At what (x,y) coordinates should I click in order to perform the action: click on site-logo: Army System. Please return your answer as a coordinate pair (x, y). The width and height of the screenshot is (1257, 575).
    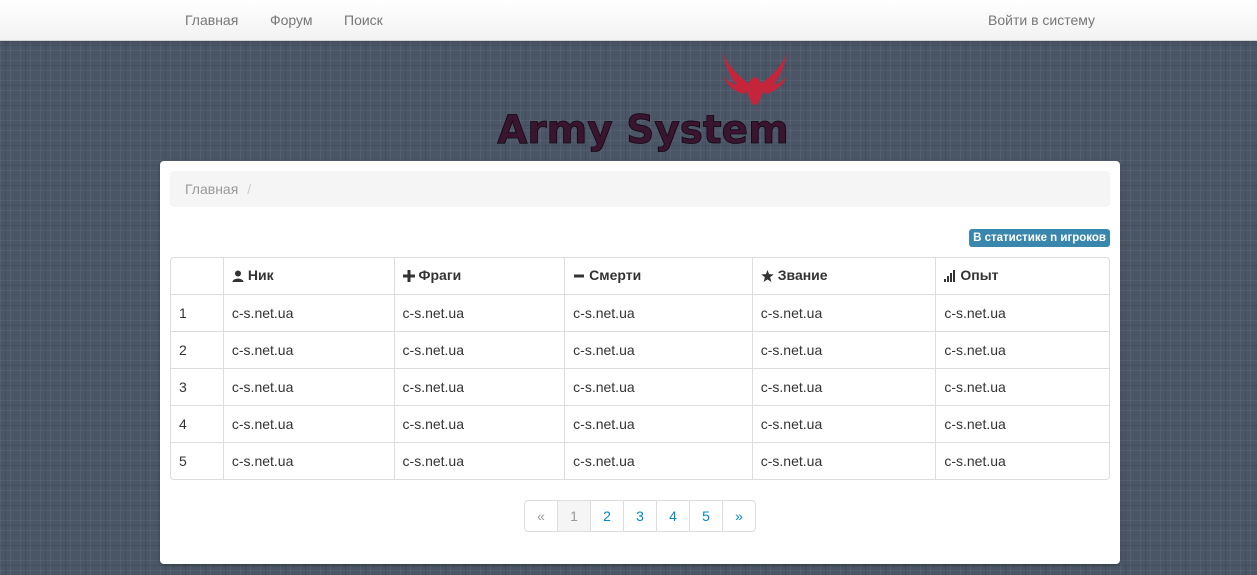
    Looking at the image, I should click on (642, 100).